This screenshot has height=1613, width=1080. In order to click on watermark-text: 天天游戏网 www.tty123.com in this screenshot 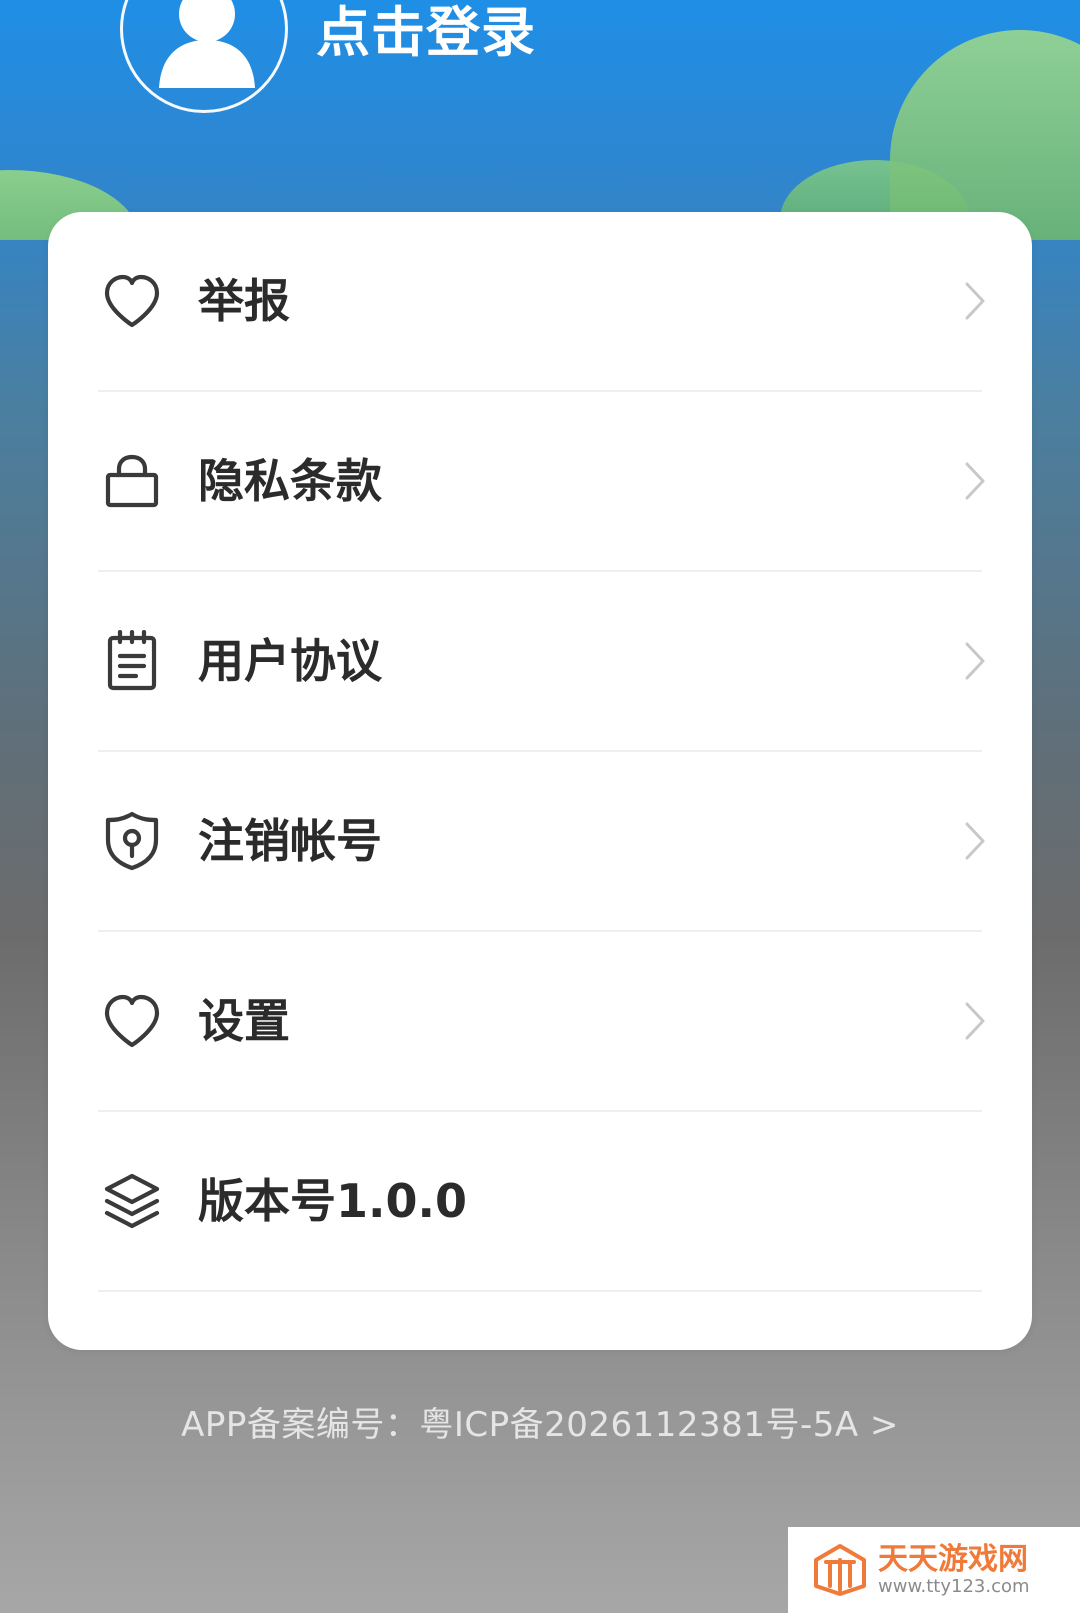, I will do `click(954, 1569)`.